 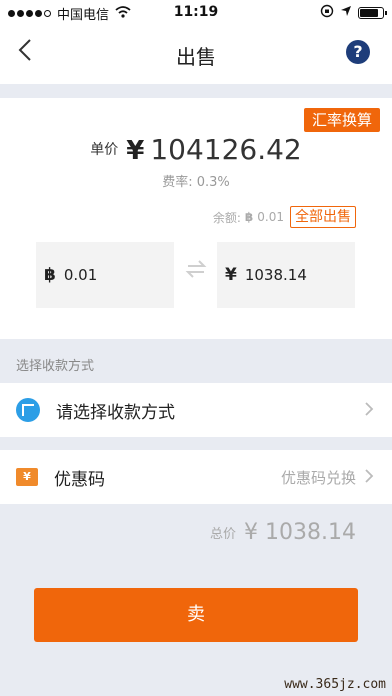 What do you see at coordinates (223, 534) in the screenshot?
I see `total-label: 总价` at bounding box center [223, 534].